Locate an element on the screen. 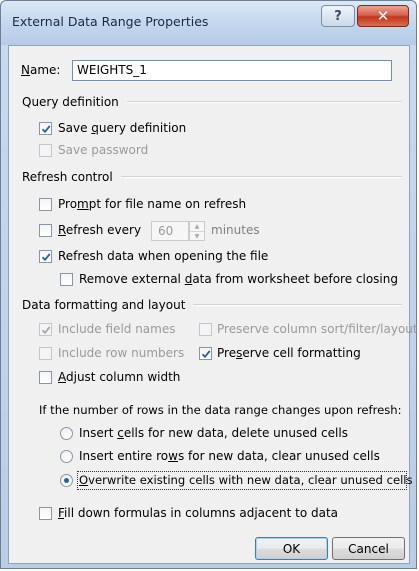  remove-external-data-checkbox is located at coordinates (66, 279).